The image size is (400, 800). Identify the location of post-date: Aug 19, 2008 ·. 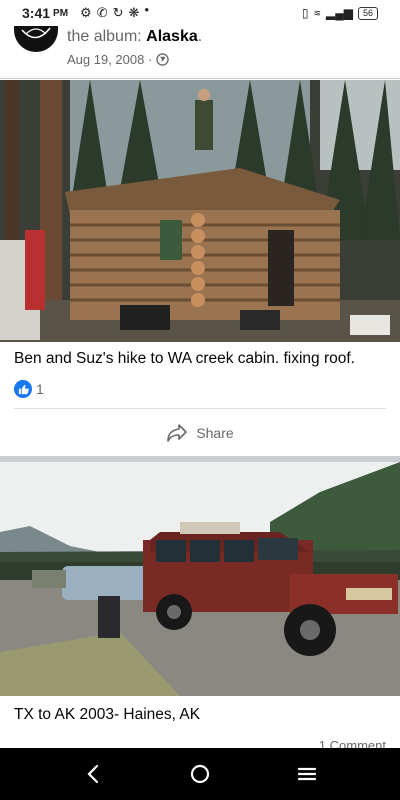
(118, 59).